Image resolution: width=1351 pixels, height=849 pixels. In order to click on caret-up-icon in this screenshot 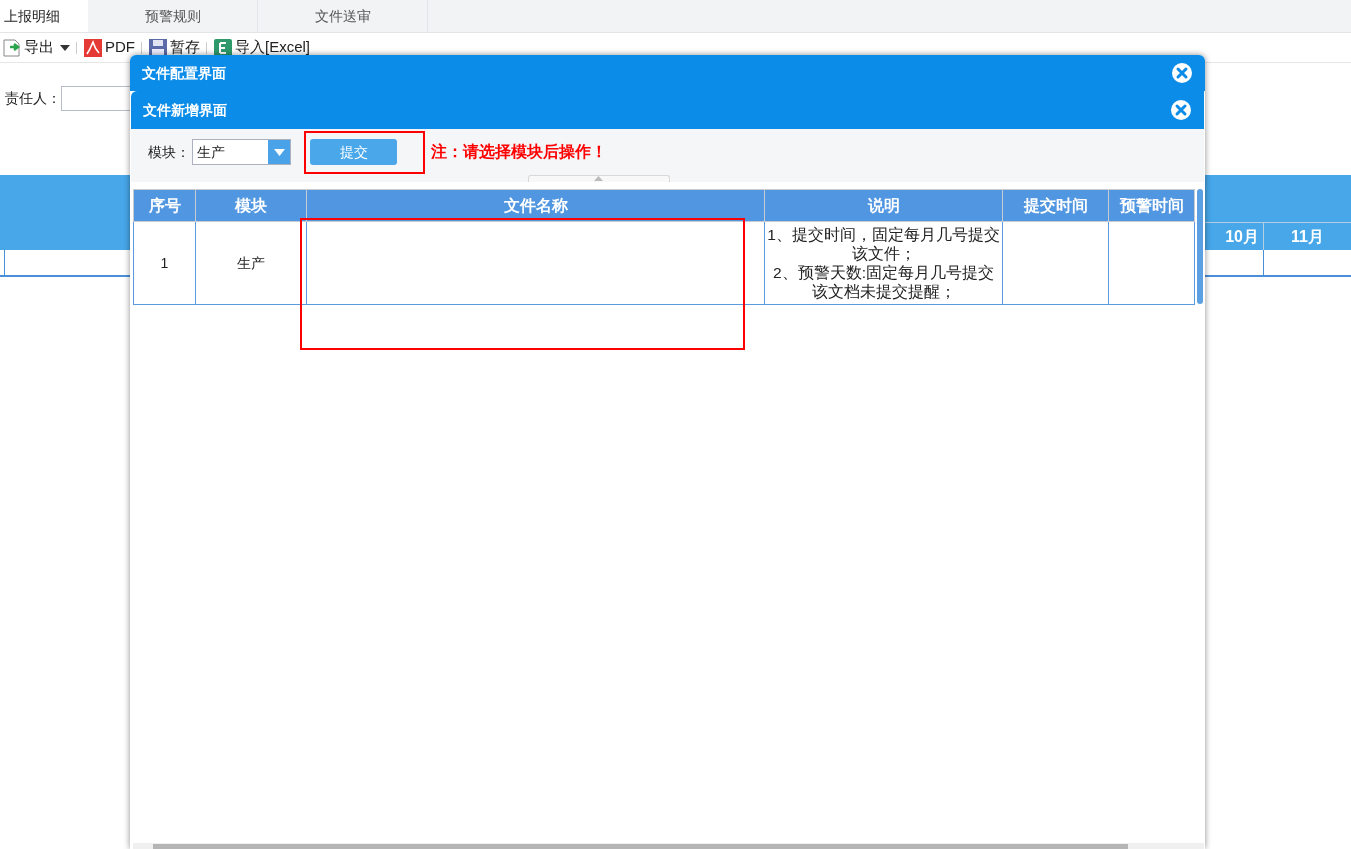, I will do `click(598, 178)`.